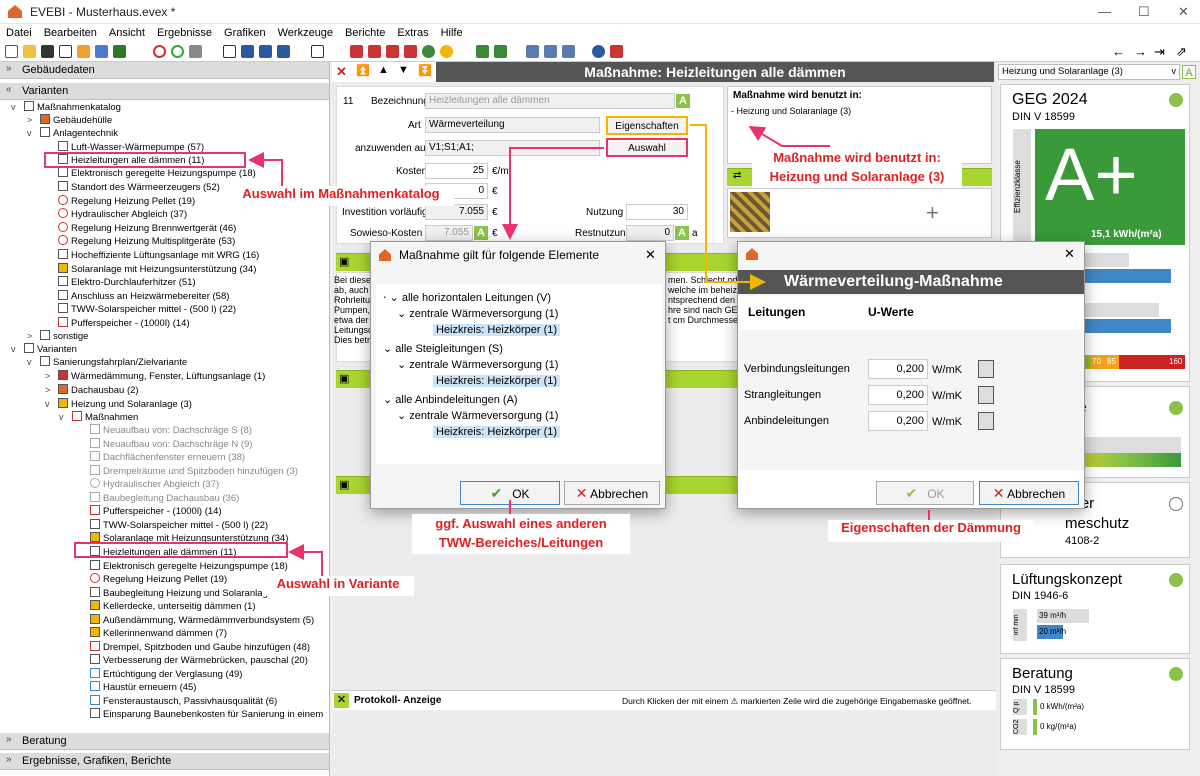 The height and width of the screenshot is (776, 1200). Describe the element at coordinates (145, 160) in the screenshot. I see `highlight-catalog` at that location.